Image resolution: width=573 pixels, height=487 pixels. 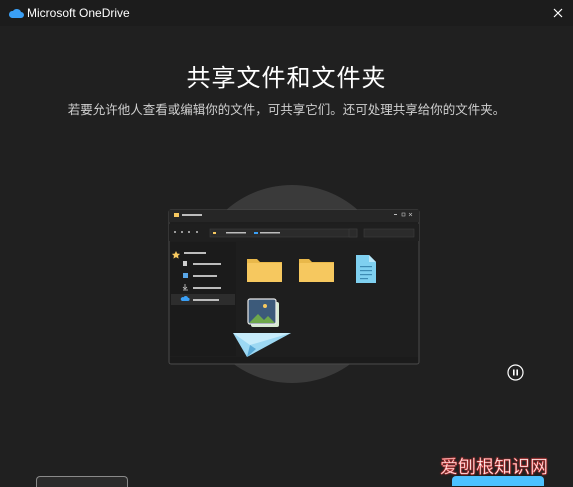 I want to click on document-icon, so click(x=366, y=269).